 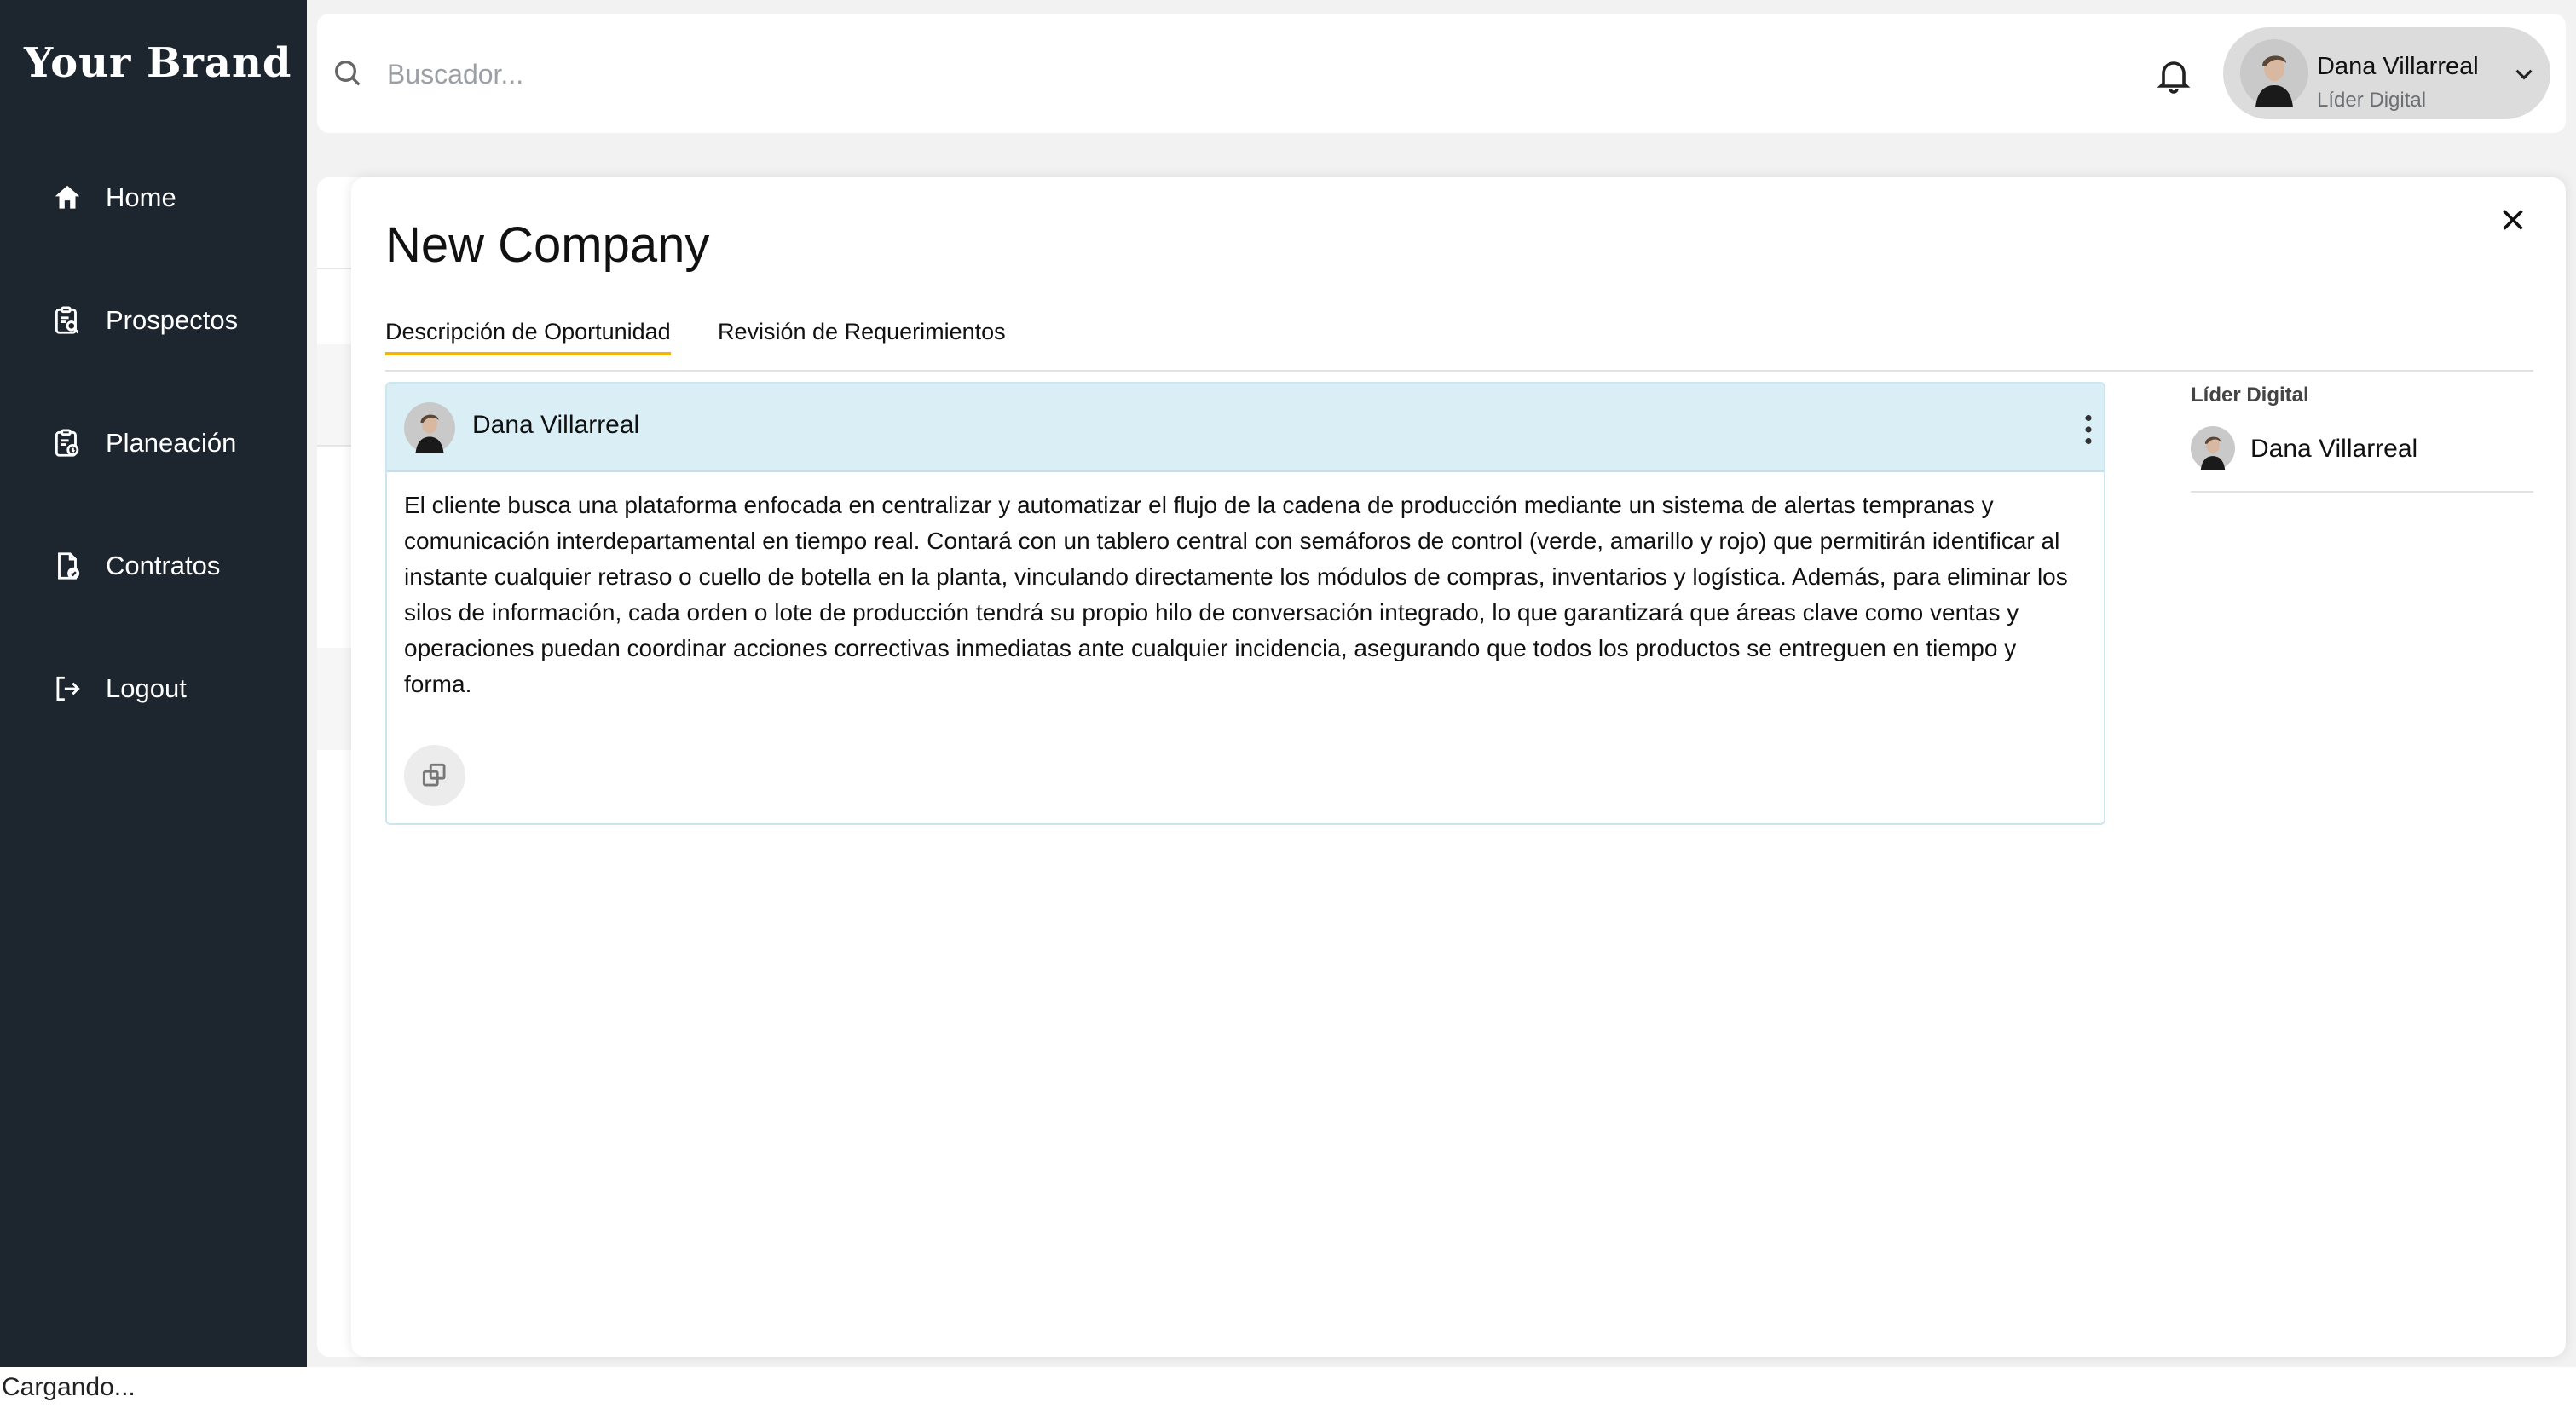 What do you see at coordinates (67, 566) in the screenshot?
I see `document-check-icon` at bounding box center [67, 566].